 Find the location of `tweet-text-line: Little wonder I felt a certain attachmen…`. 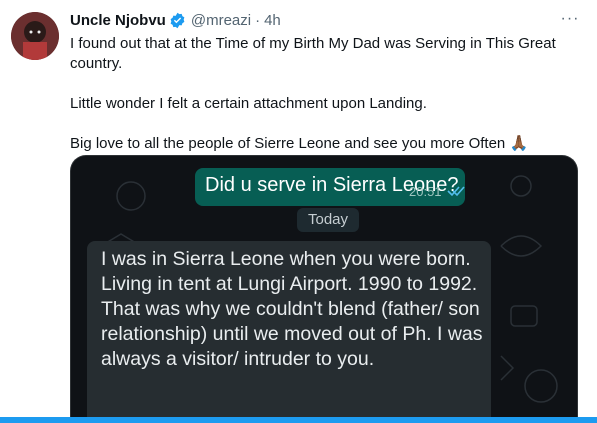

tweet-text-line: Little wonder I felt a certain attachmen… is located at coordinates (248, 103).